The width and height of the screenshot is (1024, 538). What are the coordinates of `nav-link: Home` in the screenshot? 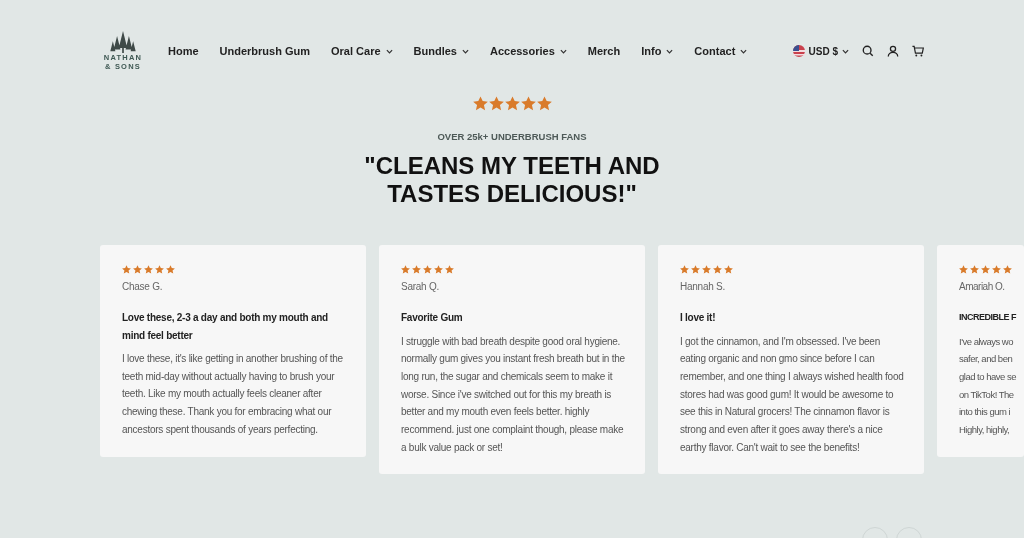 It's located at (183, 51).